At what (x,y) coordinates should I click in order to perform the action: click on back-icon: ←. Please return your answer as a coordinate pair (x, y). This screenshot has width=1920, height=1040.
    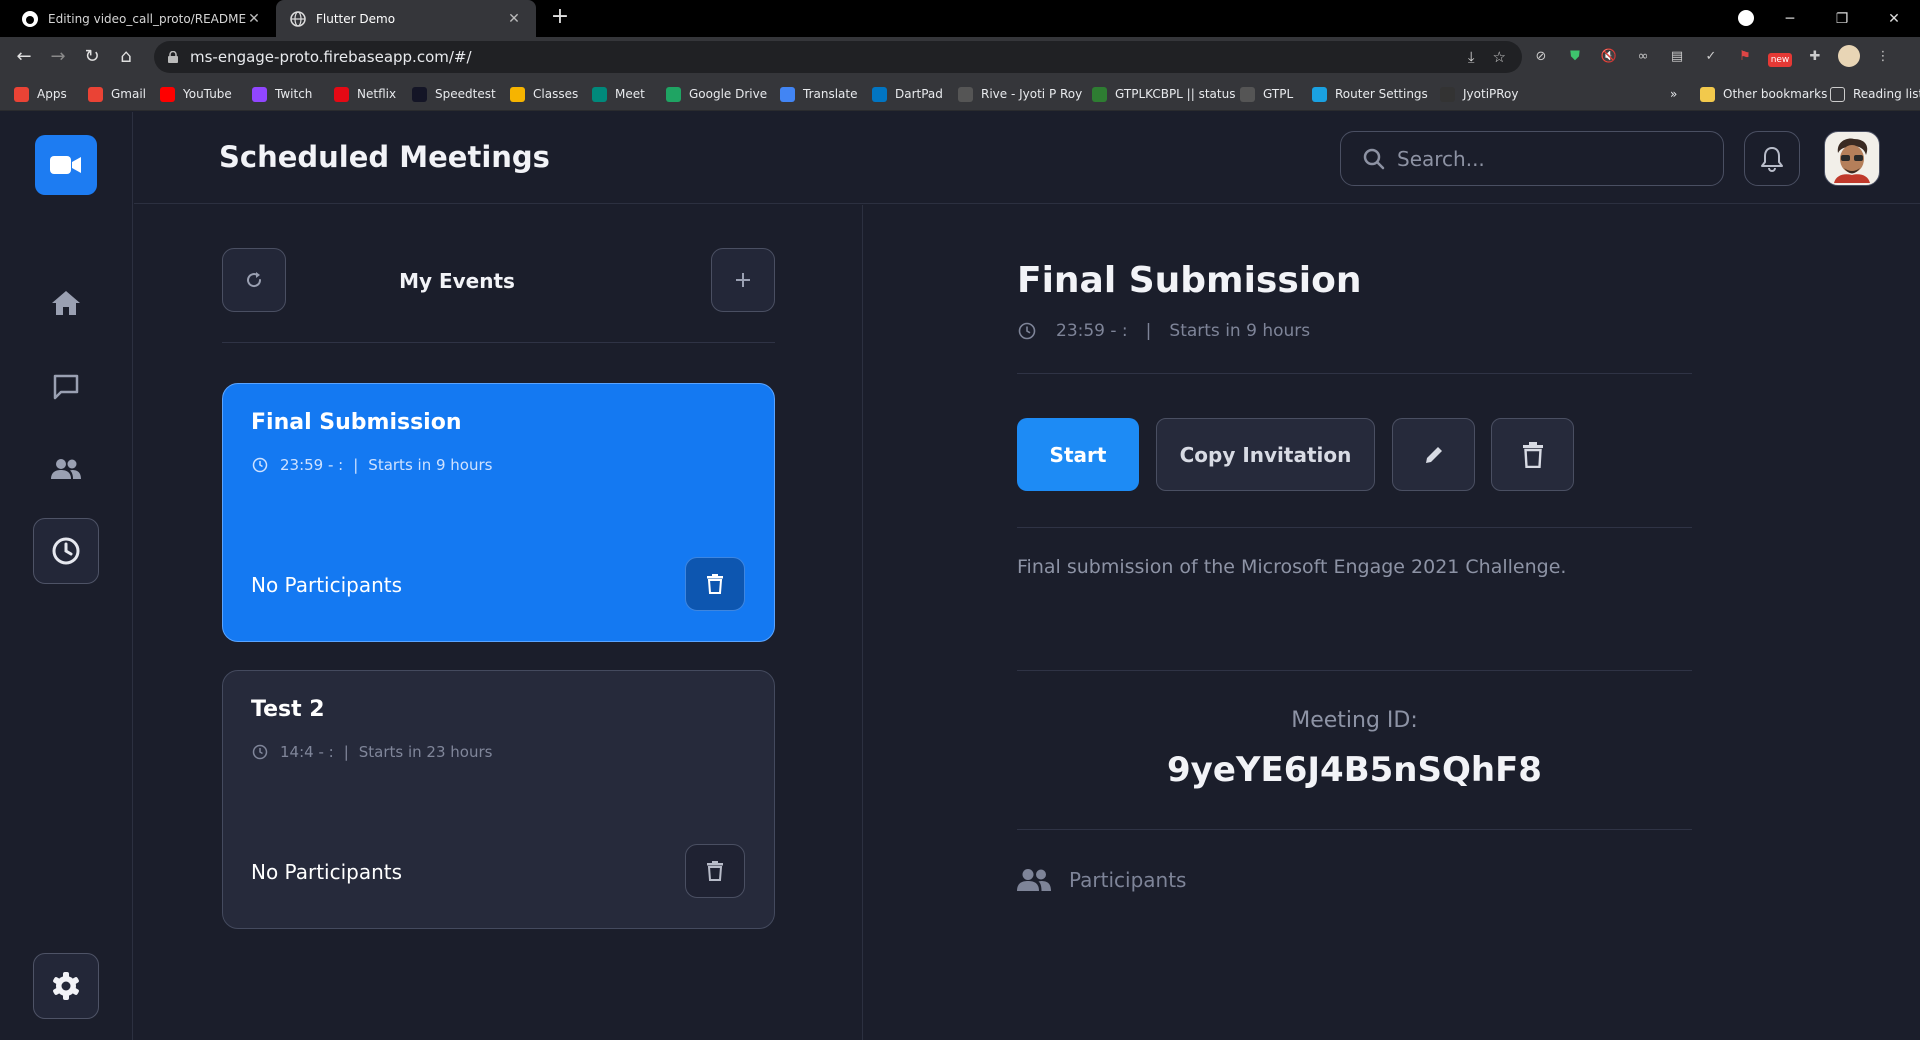
    Looking at the image, I should click on (24, 57).